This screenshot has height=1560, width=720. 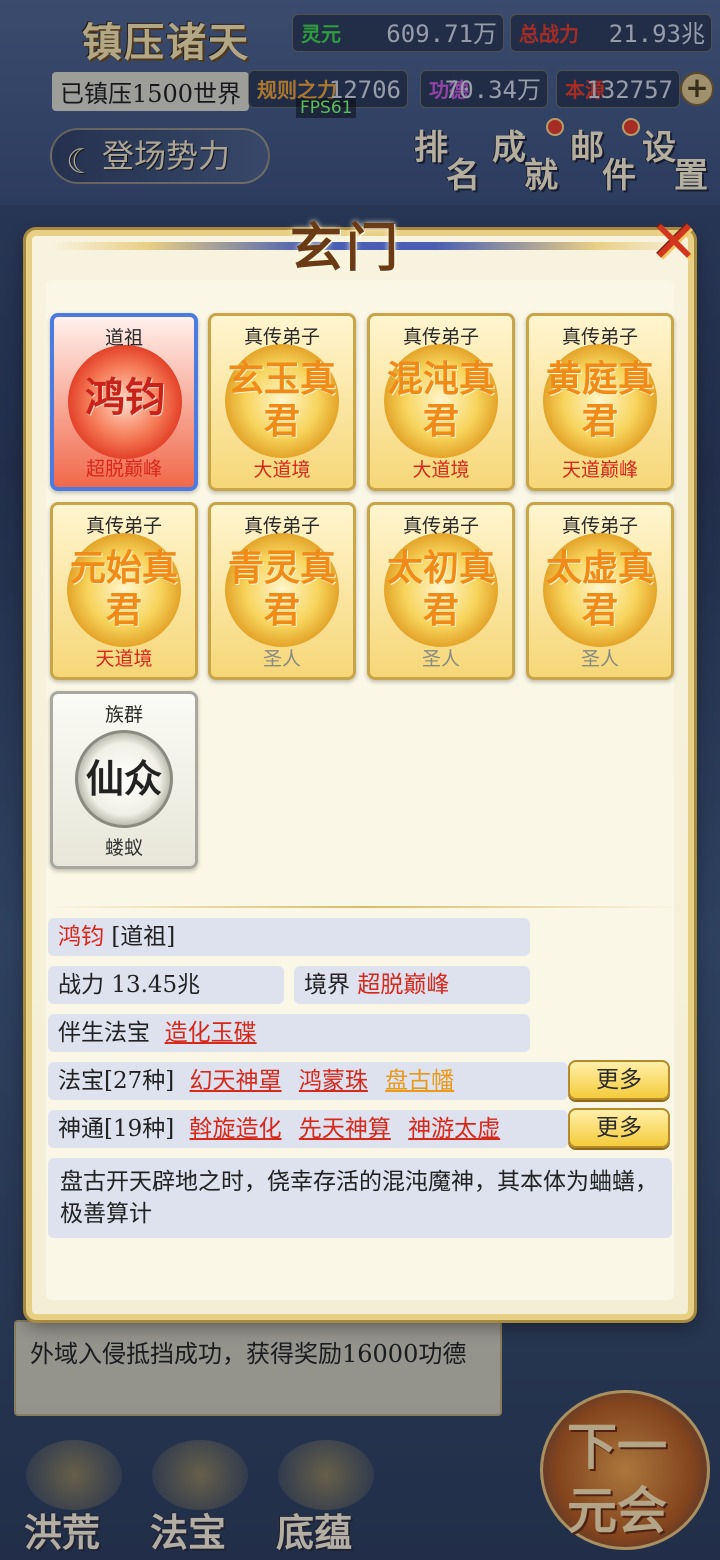 I want to click on treasure-link: 鸿蒙珠, so click(x=333, y=1081).